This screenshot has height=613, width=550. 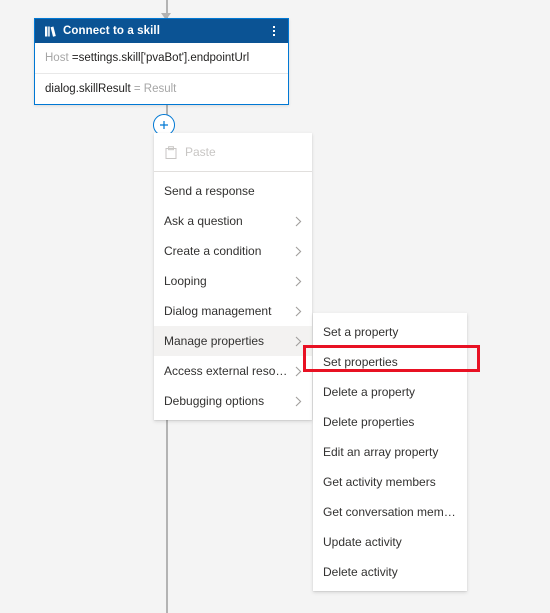 I want to click on submenu-item-set-a-property: Set a property, so click(x=390, y=332).